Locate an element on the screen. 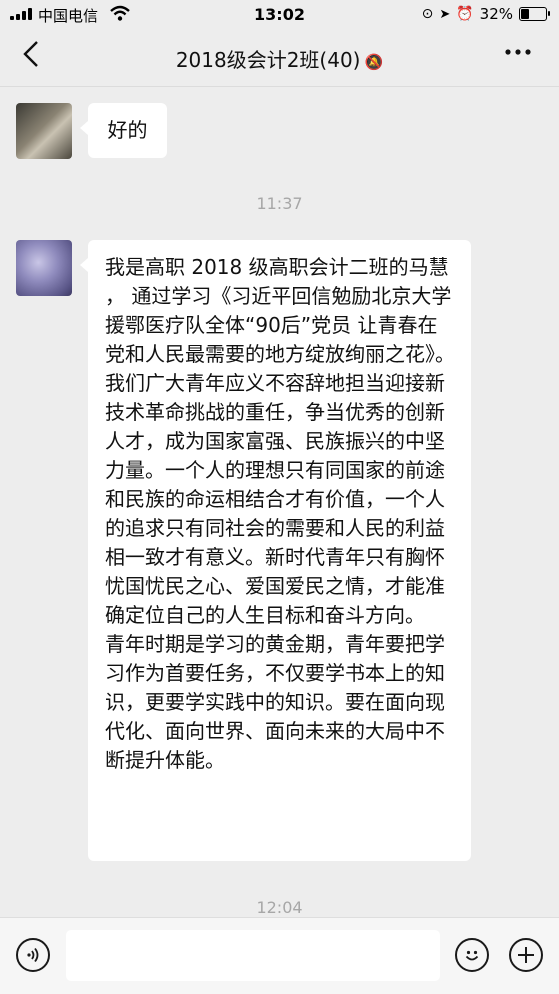 The width and height of the screenshot is (559, 994). timestamp: 12:04 is located at coordinates (279, 907).